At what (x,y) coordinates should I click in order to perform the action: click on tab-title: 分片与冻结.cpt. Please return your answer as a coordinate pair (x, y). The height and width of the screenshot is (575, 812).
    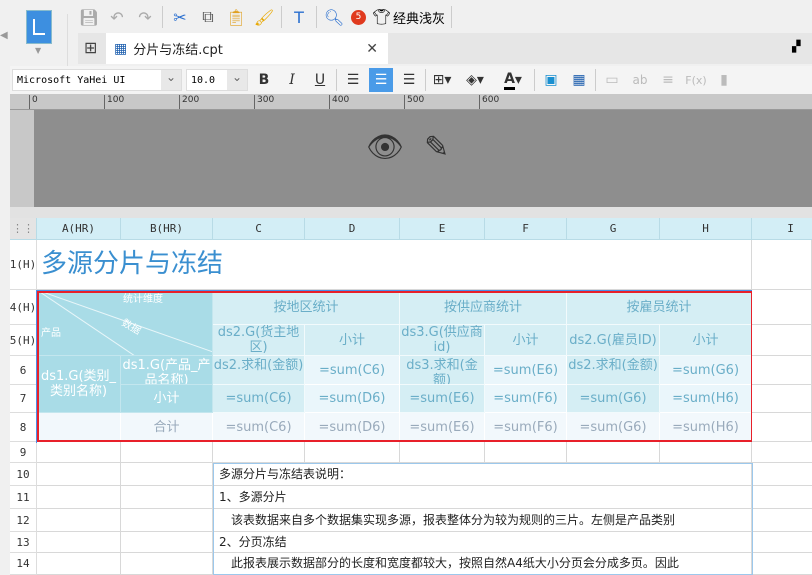
    Looking at the image, I should click on (178, 50).